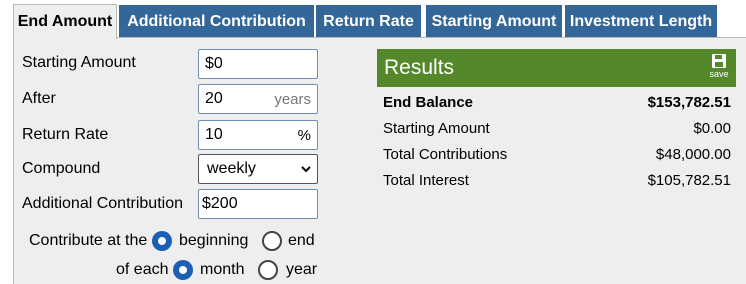 This screenshot has width=746, height=284. I want to click on month-label: month, so click(222, 270).